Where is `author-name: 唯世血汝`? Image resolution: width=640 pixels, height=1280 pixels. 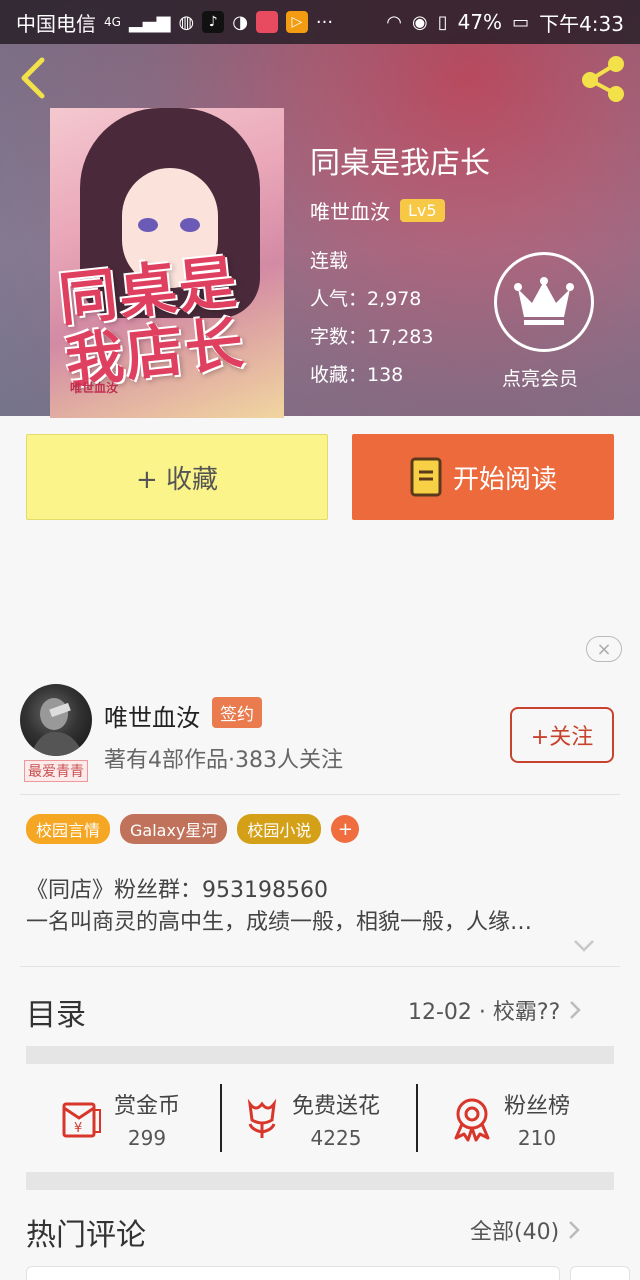 author-name: 唯世血汝 is located at coordinates (152, 715).